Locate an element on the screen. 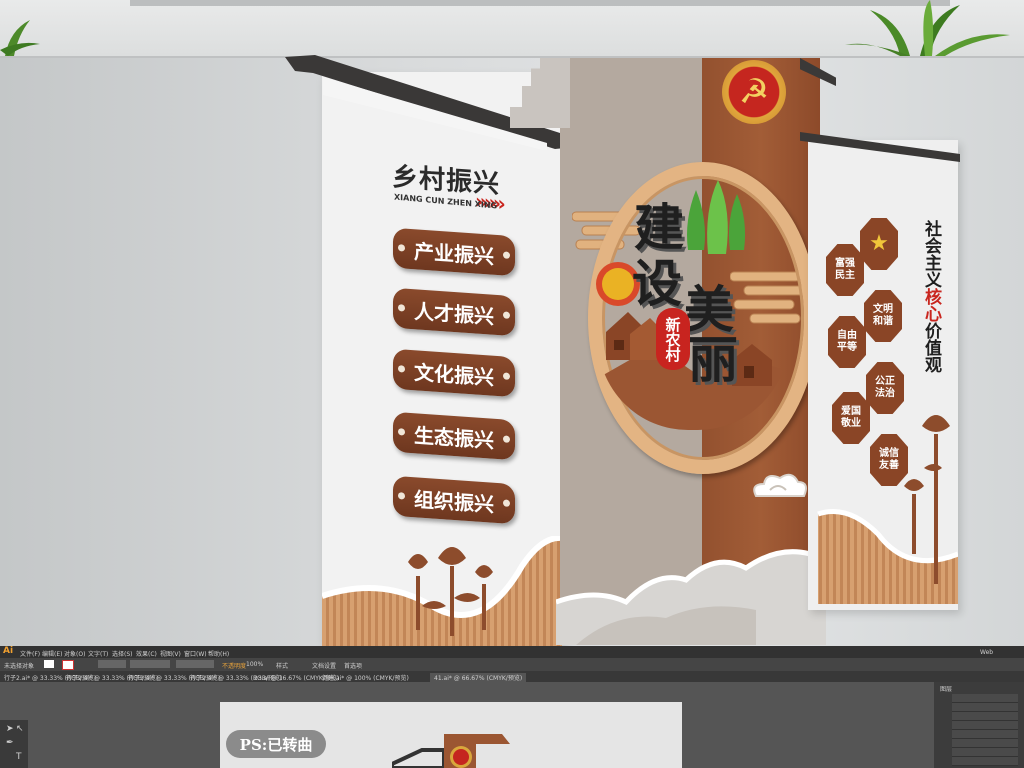 The height and width of the screenshot is (768, 1024). slogan-char: 设 is located at coordinates (657, 284).